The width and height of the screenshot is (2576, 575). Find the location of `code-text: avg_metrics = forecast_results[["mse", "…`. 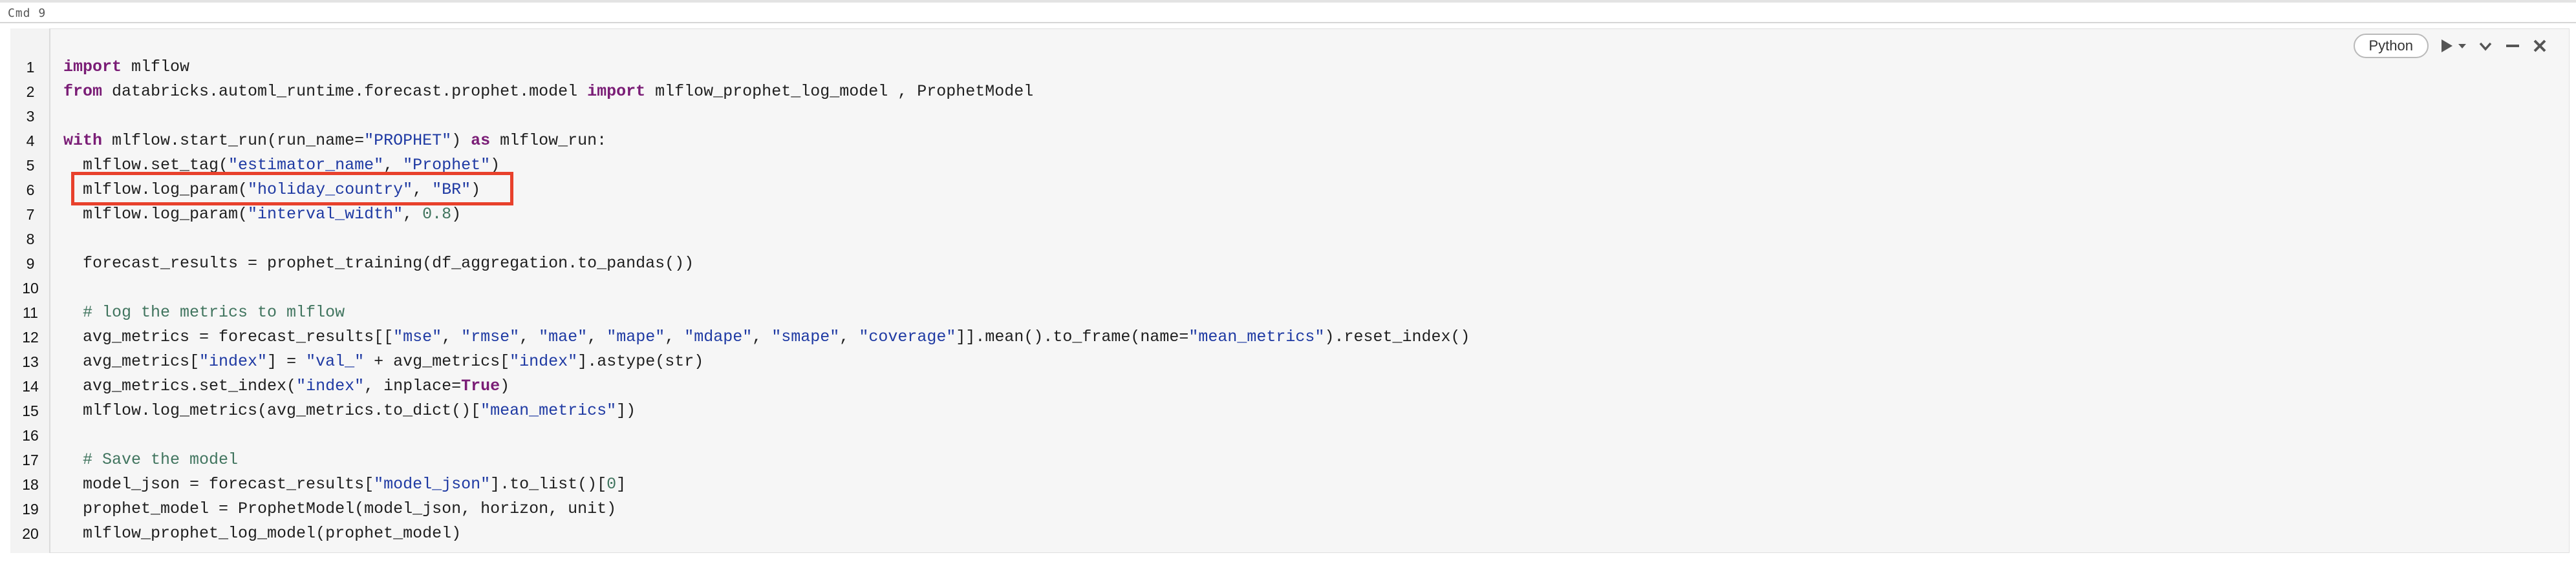

code-text: avg_metrics = forecast_results[["mse", "… is located at coordinates (766, 338).